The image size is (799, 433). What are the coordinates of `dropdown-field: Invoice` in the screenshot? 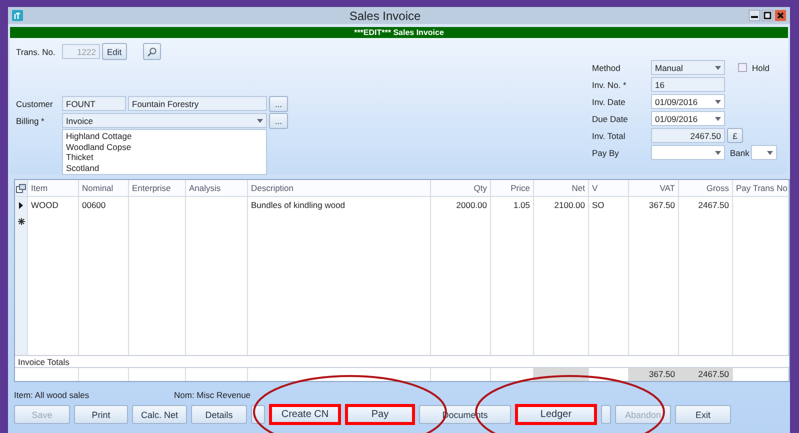 It's located at (164, 120).